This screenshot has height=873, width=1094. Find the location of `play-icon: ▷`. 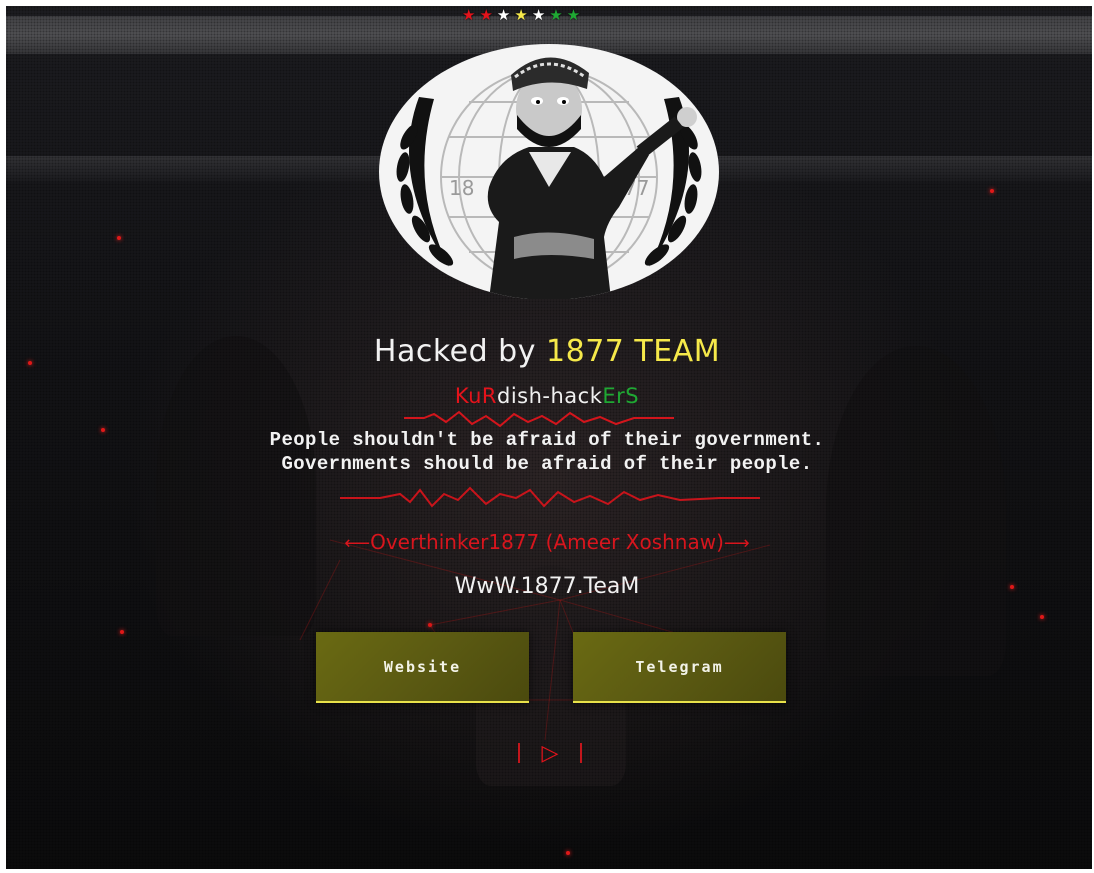

play-icon: ▷ is located at coordinates (550, 753).